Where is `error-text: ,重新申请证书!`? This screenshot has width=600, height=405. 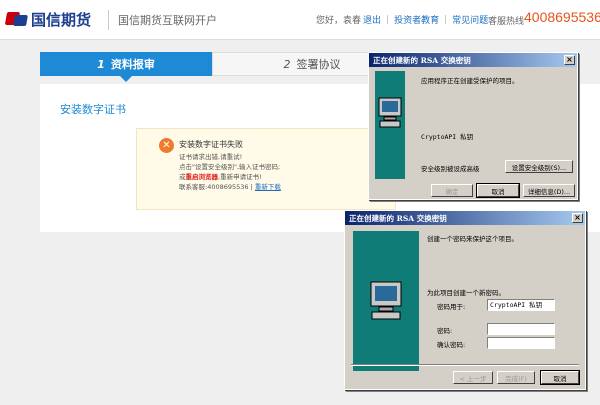 error-text: ,重新申请证书! is located at coordinates (240, 177).